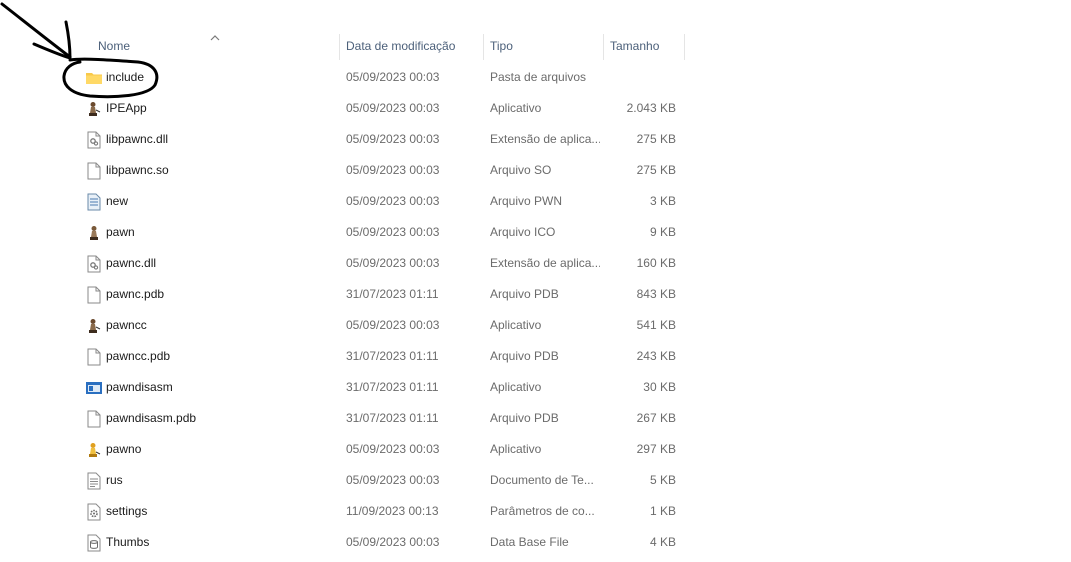 The width and height of the screenshot is (1071, 562). Describe the element at coordinates (114, 46) in the screenshot. I see `column-header-name: Nome` at that location.